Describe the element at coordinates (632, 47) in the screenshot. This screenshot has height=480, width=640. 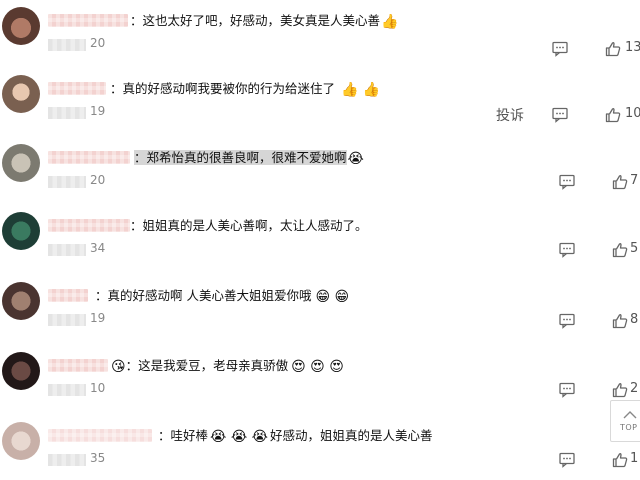
I see `like-count: 13` at that location.